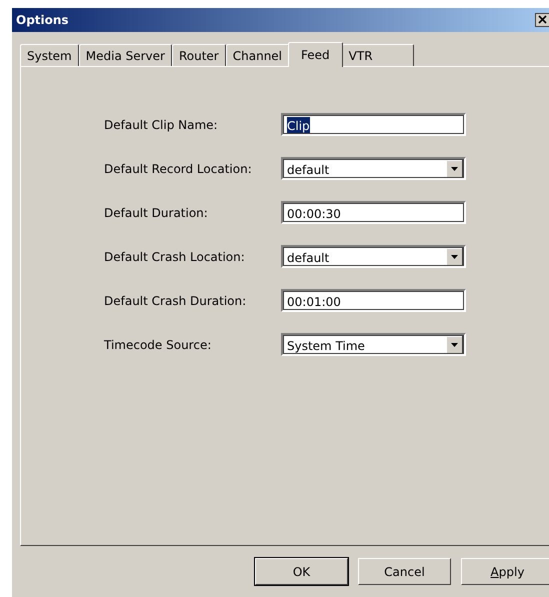 The height and width of the screenshot is (597, 549). What do you see at coordinates (378, 55) in the screenshot?
I see `tab: VTR` at bounding box center [378, 55].